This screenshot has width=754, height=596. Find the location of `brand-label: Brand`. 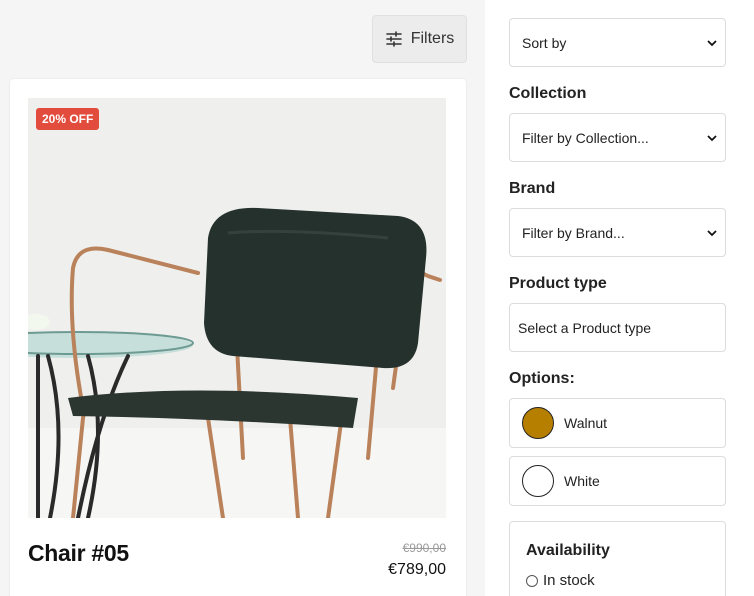

brand-label: Brand is located at coordinates (532, 188).